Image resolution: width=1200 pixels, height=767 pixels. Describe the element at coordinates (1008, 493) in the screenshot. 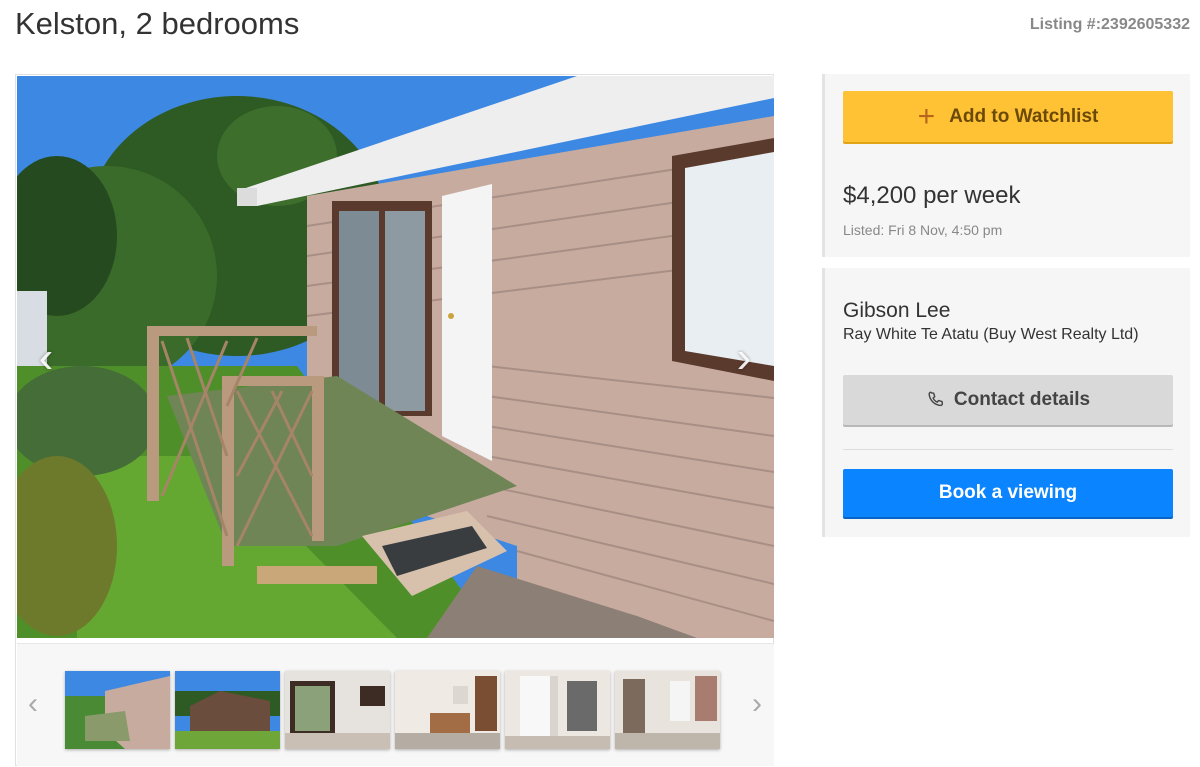

I see `book-viewing-button: Book a viewing` at that location.